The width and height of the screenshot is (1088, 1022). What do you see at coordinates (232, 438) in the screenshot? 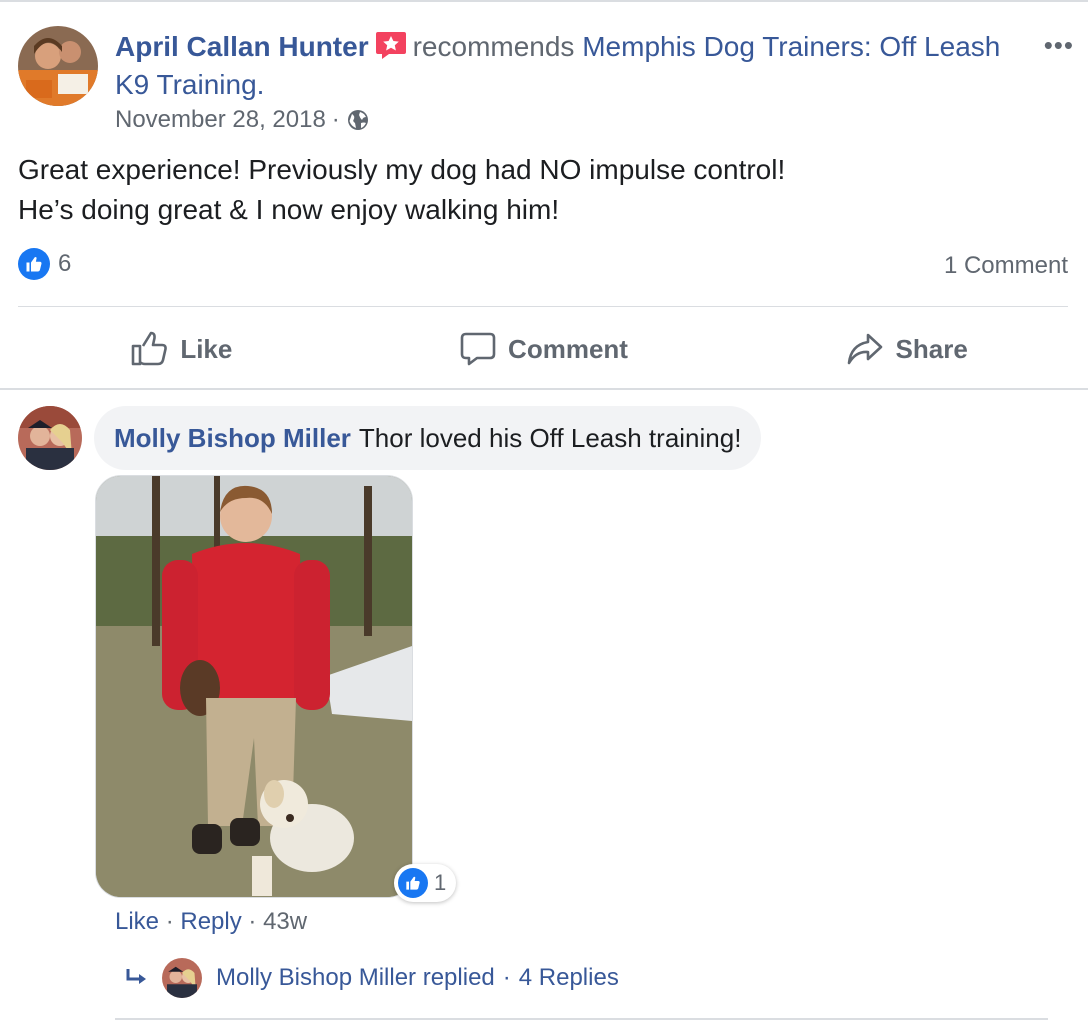
I see `commenter-name-link: Molly Bishop Miller` at bounding box center [232, 438].